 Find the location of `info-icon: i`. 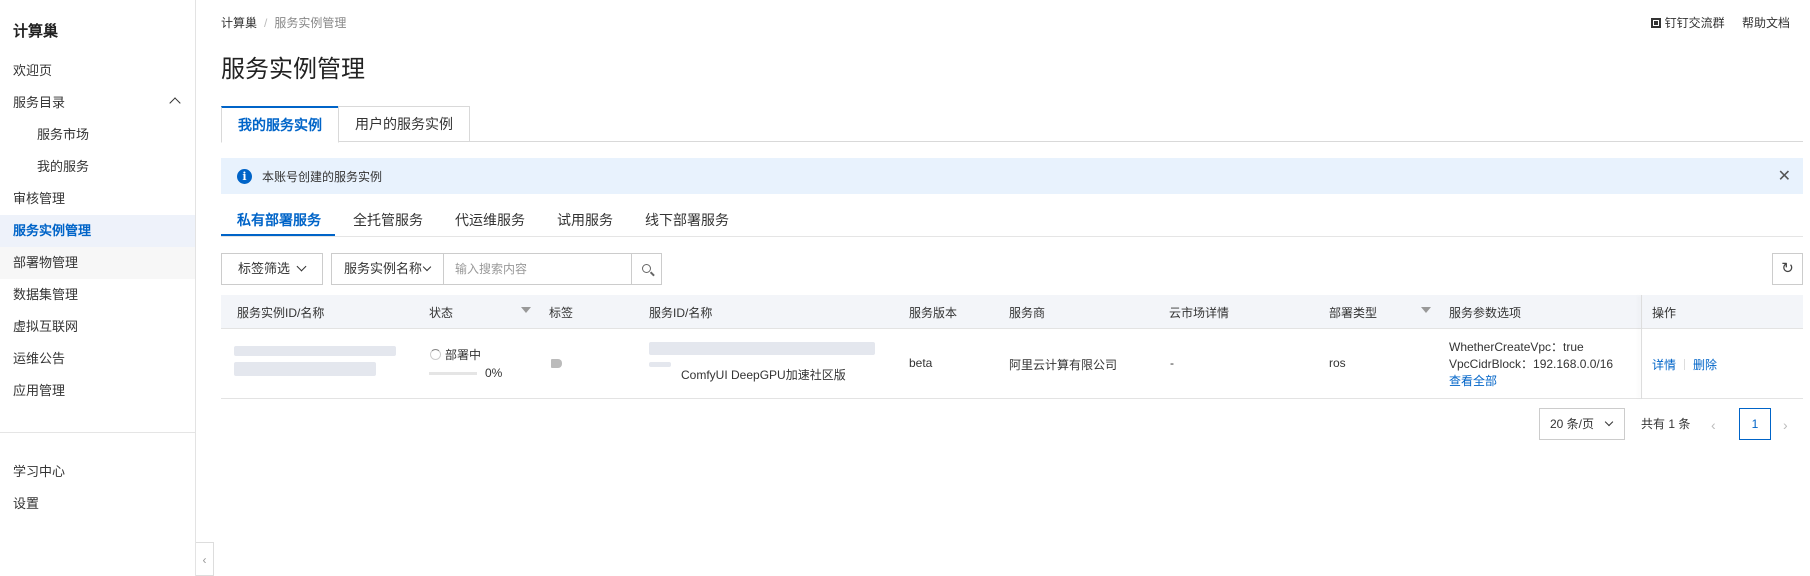

info-icon: i is located at coordinates (244, 176).